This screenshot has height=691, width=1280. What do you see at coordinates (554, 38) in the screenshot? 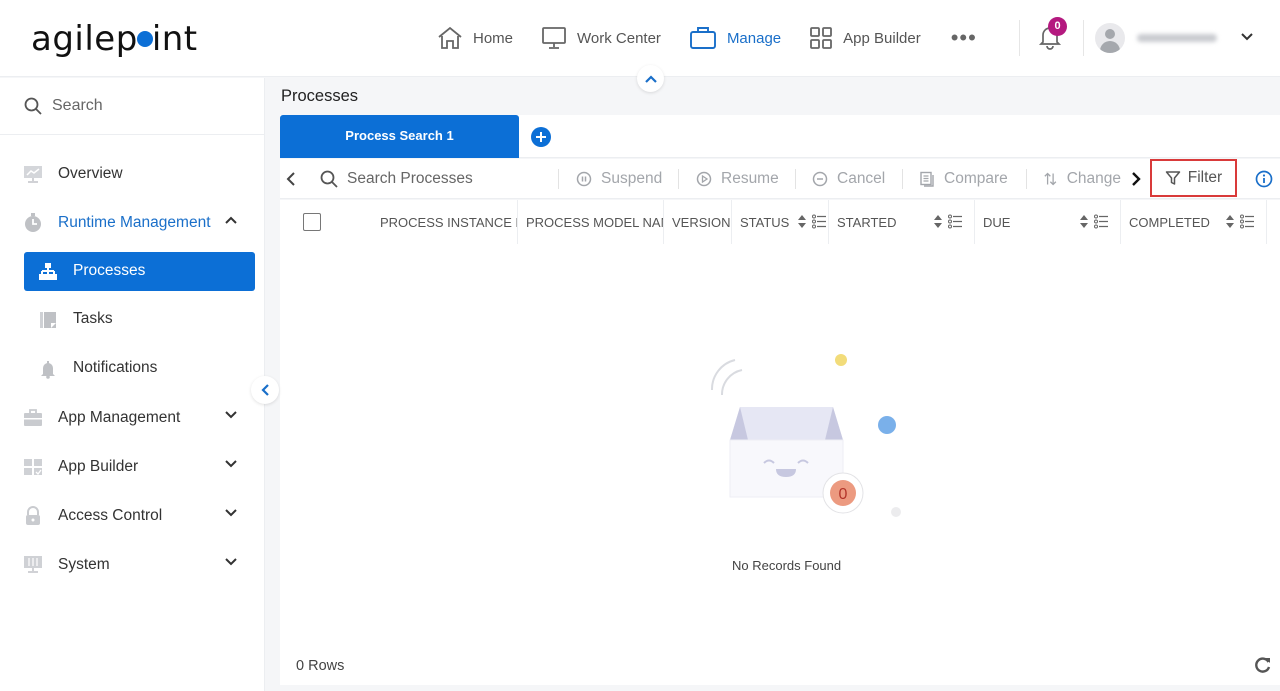
I see `monitor-icon` at bounding box center [554, 38].